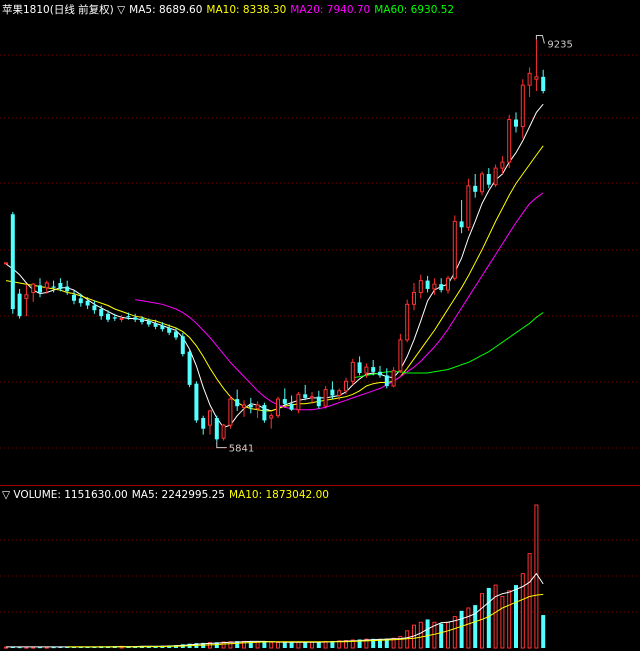  I want to click on volume-ma10-label: MA10: 1873042.00, so click(278, 495).